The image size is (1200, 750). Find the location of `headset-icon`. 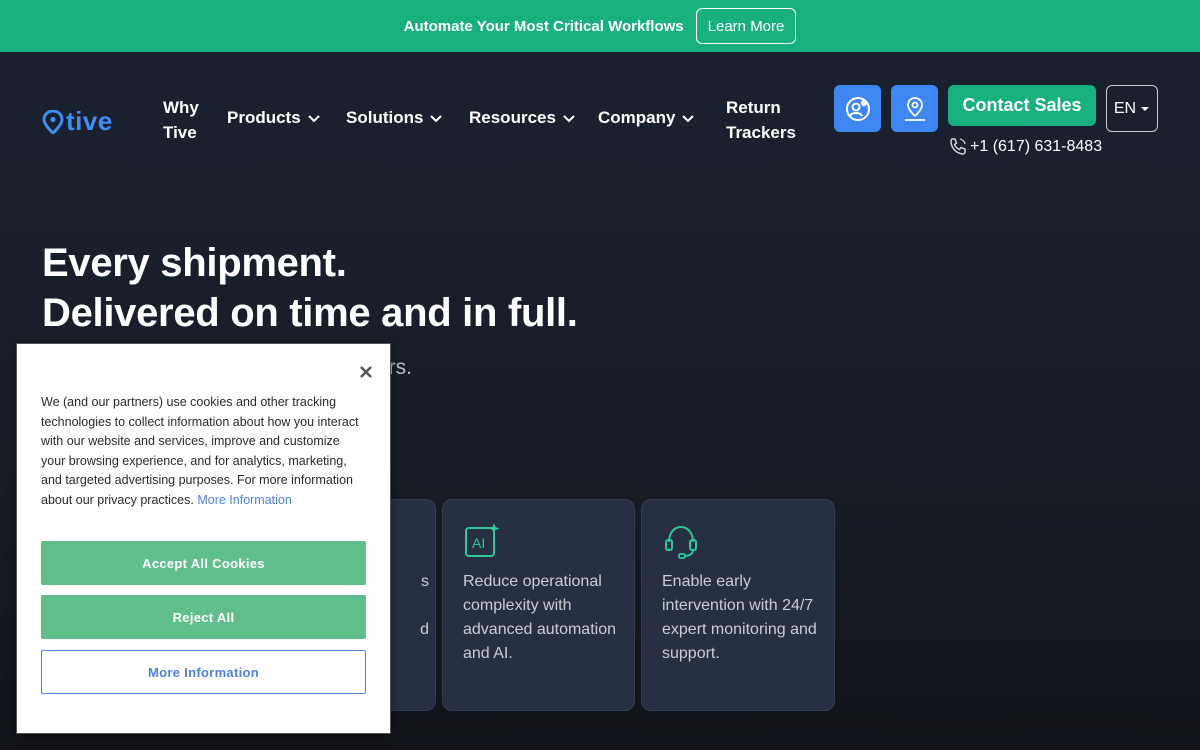

headset-icon is located at coordinates (681, 542).